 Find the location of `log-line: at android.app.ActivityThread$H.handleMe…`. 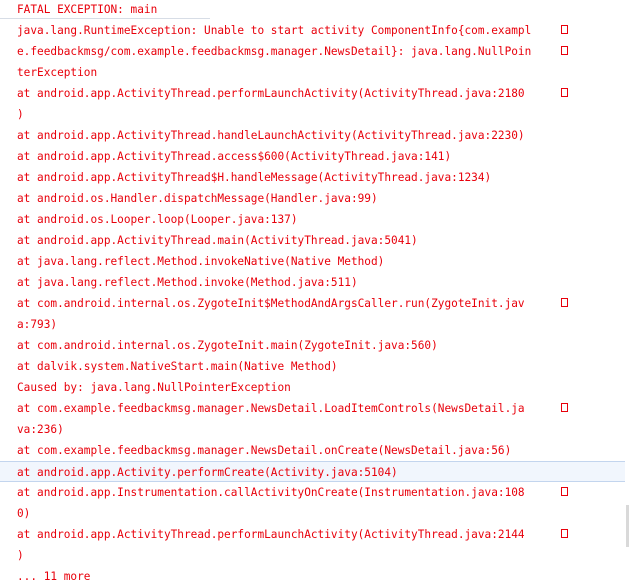

log-line: at android.app.ActivityThread$H.handleMe… is located at coordinates (314, 177).